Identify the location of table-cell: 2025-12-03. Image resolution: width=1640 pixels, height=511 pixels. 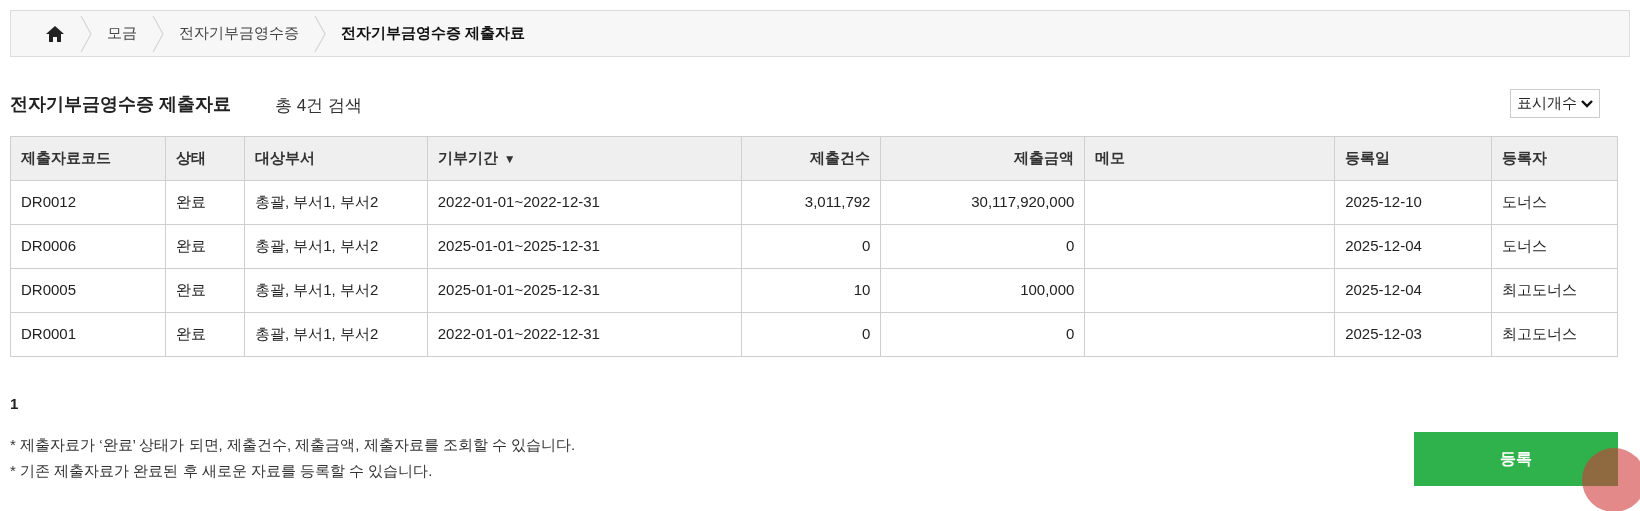
(1383, 334).